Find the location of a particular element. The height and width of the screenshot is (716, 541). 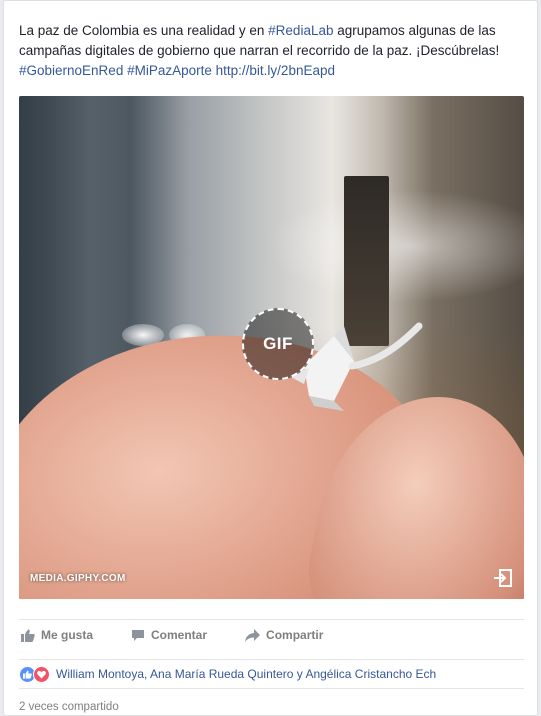

share-icon is located at coordinates (253, 635).